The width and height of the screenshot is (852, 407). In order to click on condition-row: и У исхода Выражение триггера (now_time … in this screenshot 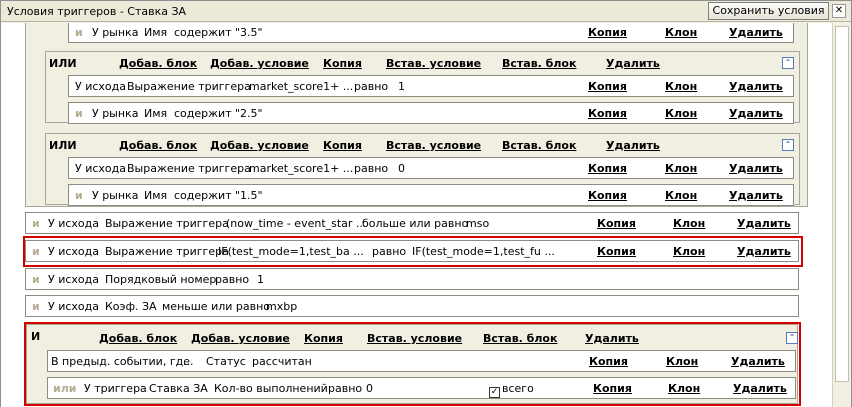, I will do `click(412, 223)`.